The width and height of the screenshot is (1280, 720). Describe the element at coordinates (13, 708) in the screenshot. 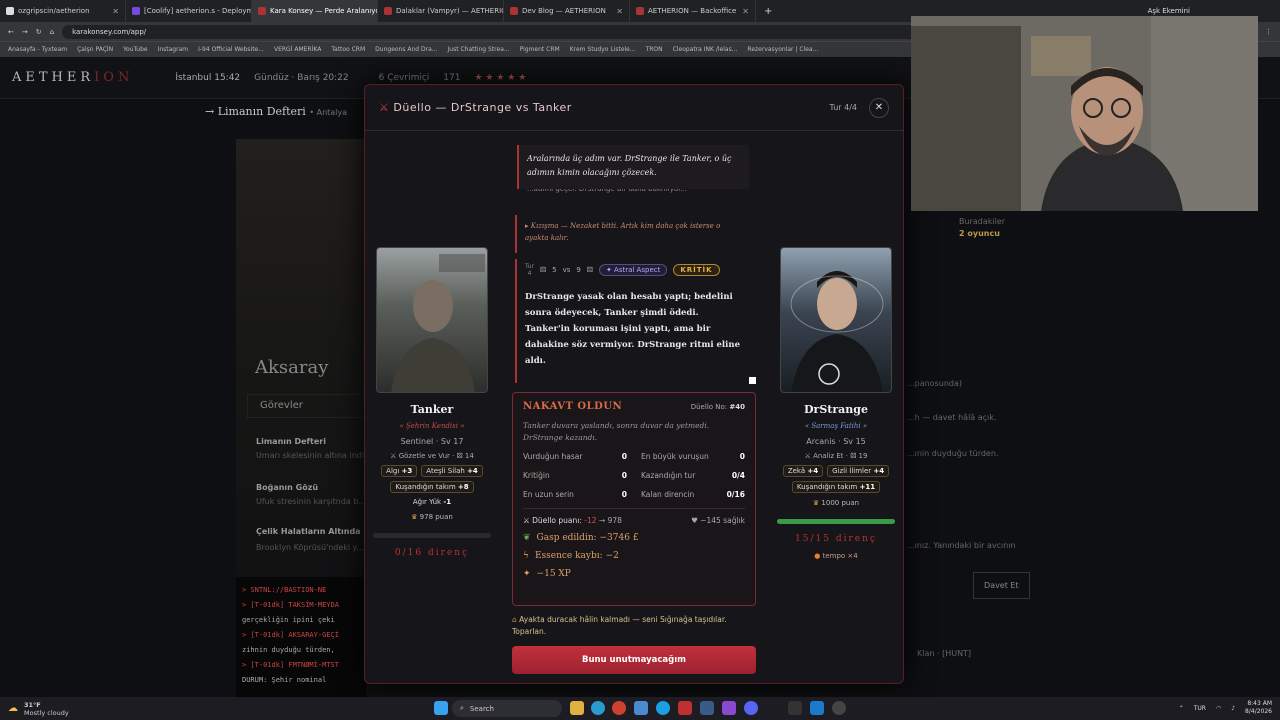

I see `weather-icon: ☁` at that location.